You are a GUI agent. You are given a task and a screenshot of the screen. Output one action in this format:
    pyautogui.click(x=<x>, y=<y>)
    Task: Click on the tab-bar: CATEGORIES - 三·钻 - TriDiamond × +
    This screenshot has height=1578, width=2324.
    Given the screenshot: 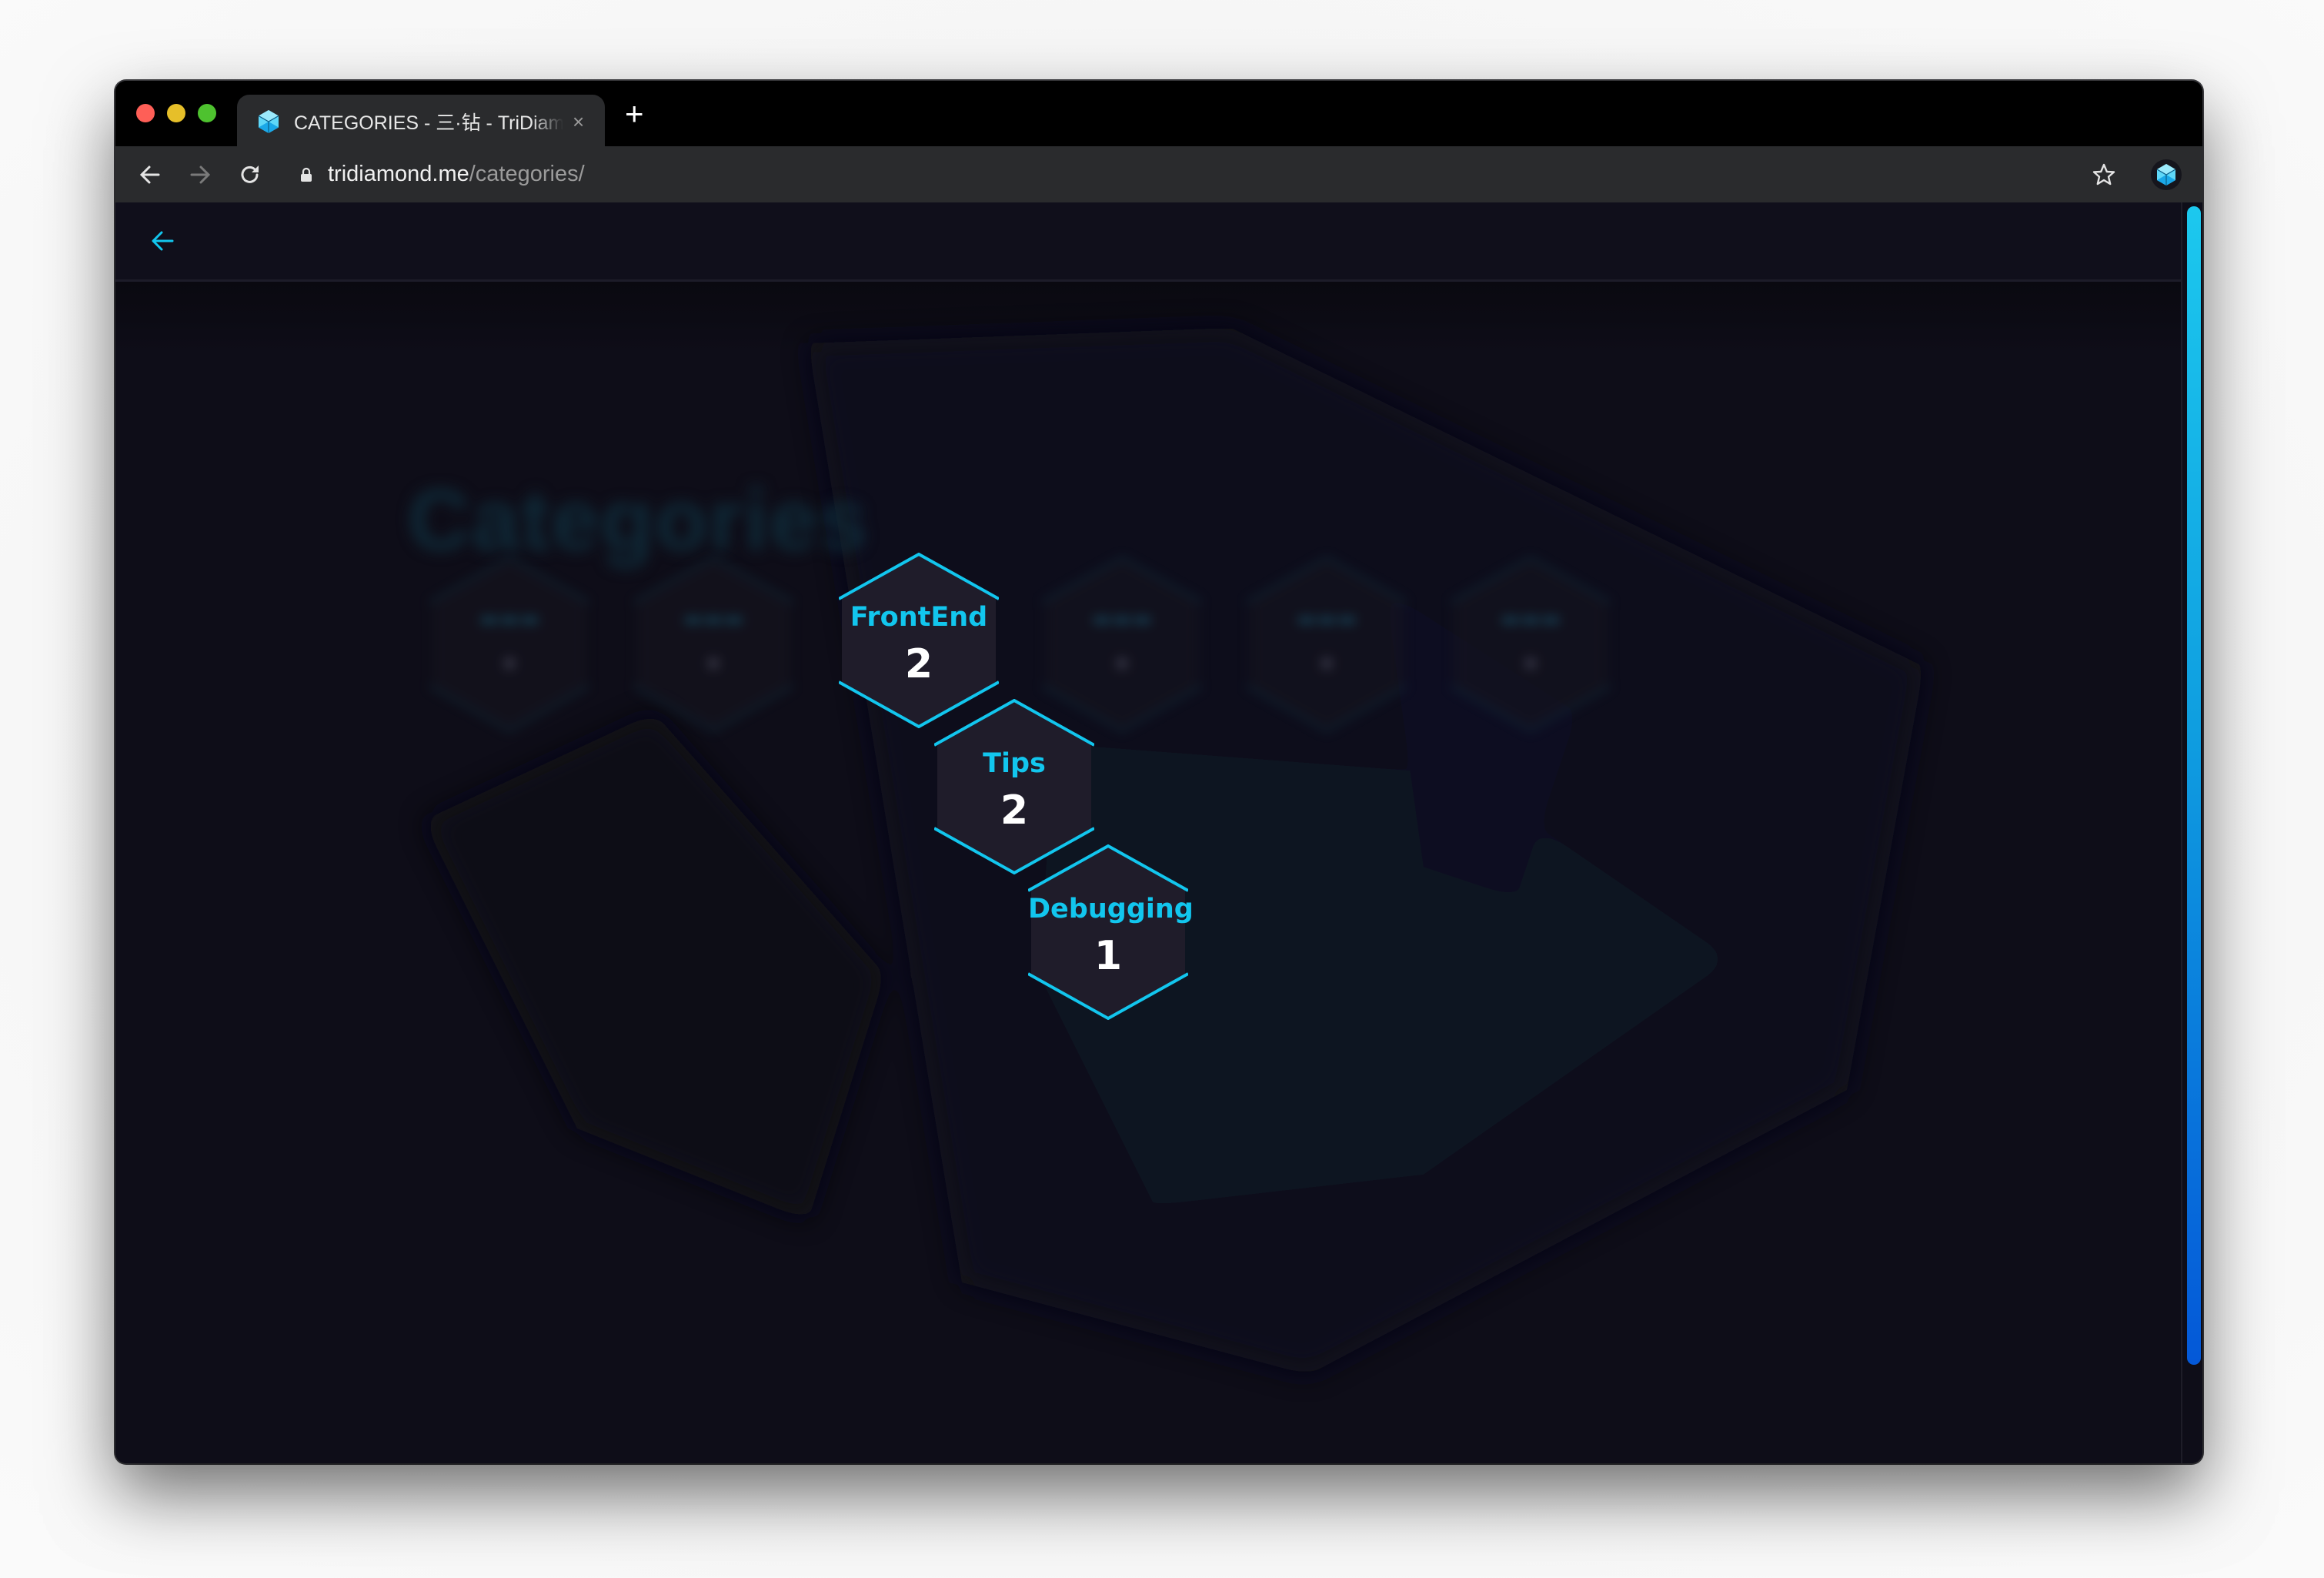 What is the action you would take?
    pyautogui.click(x=1159, y=115)
    